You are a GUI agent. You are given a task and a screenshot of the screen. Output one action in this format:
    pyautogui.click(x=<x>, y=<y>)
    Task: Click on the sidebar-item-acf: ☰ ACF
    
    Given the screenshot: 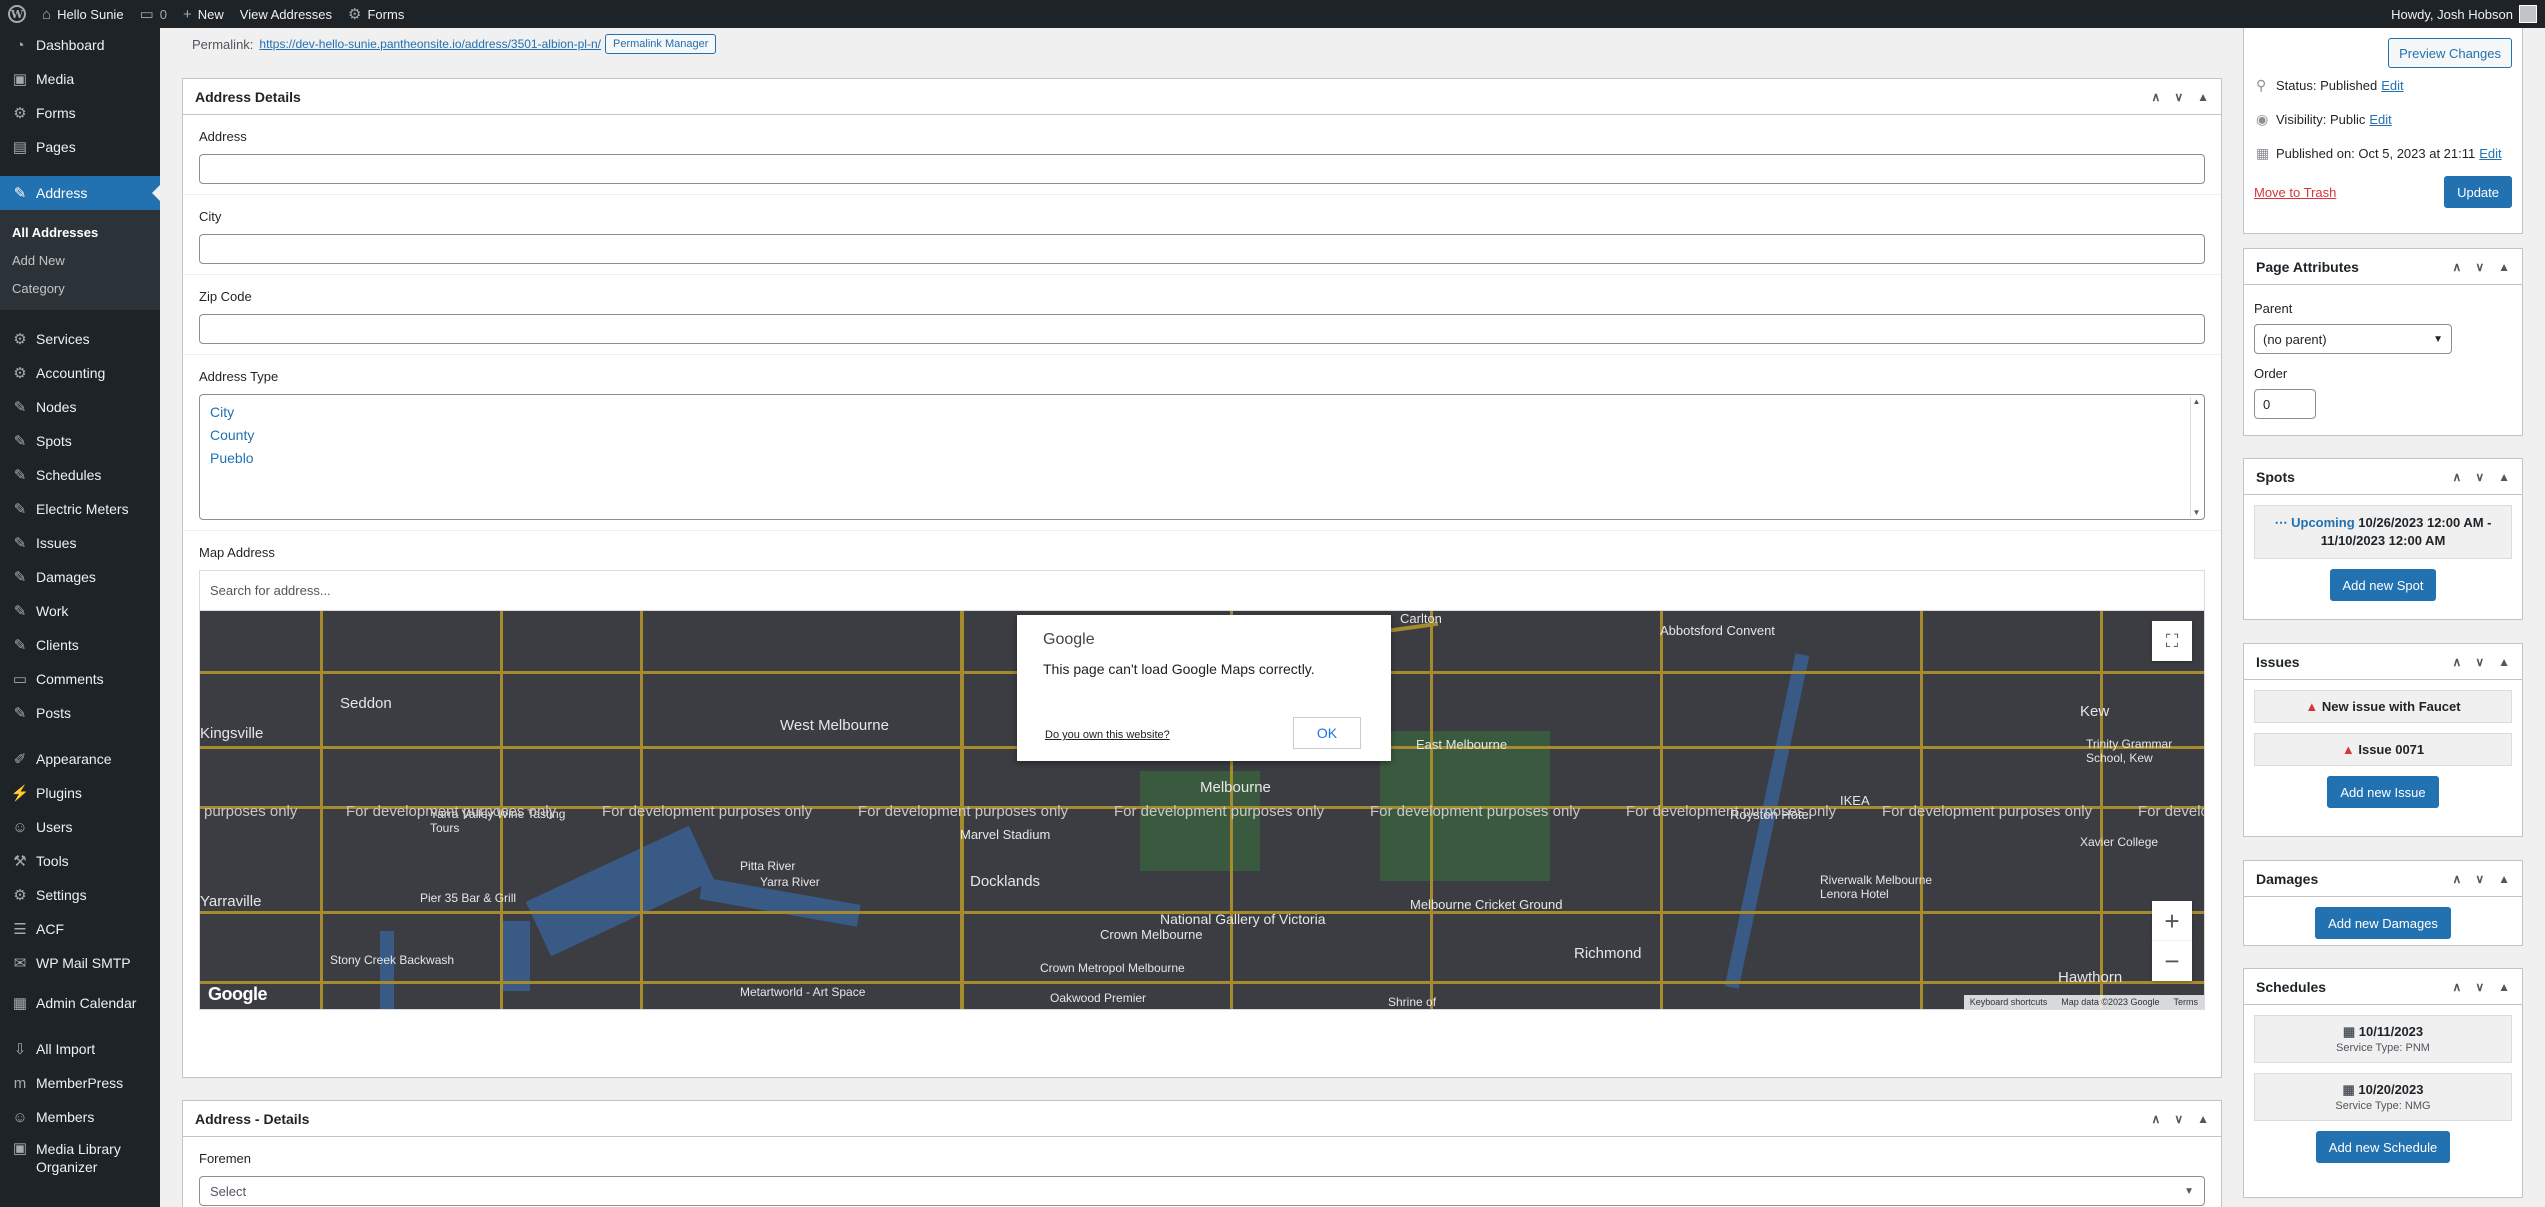 What is the action you would take?
    pyautogui.click(x=80, y=929)
    